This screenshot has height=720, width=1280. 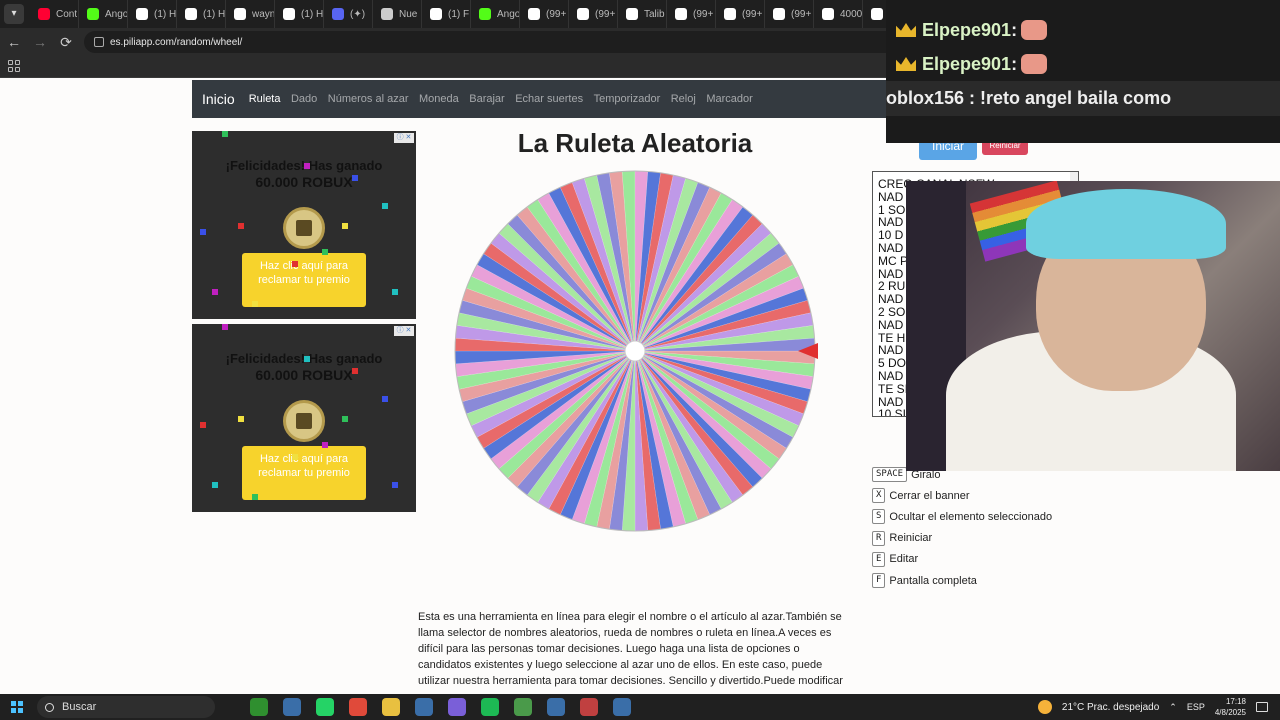 I want to click on clock-date: 4/8/2025, so click(x=1230, y=712).